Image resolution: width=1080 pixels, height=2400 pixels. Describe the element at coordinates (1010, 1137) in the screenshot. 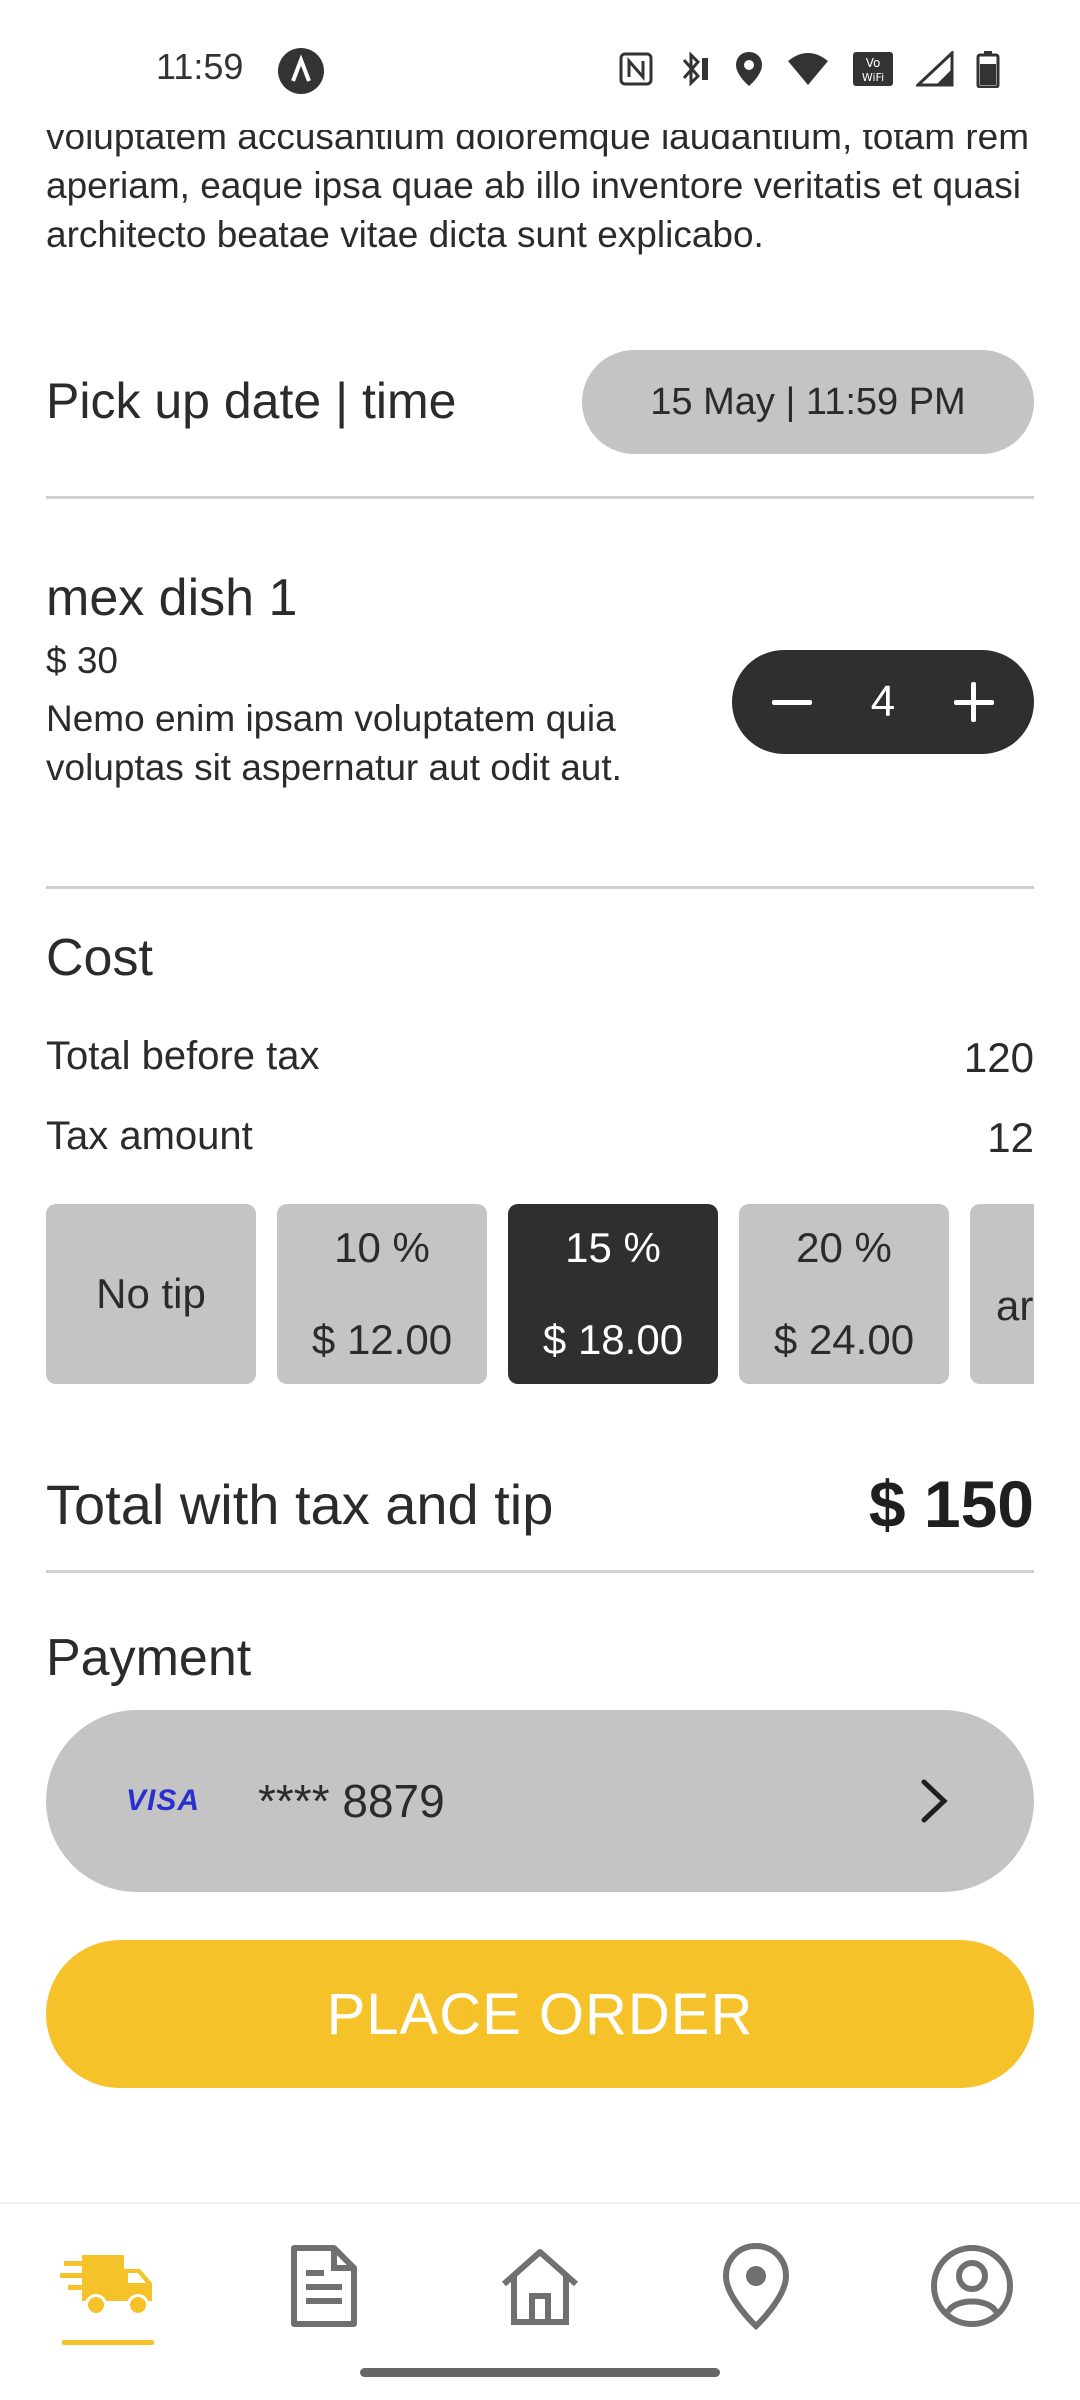

I see `cost-row-value: 12` at that location.